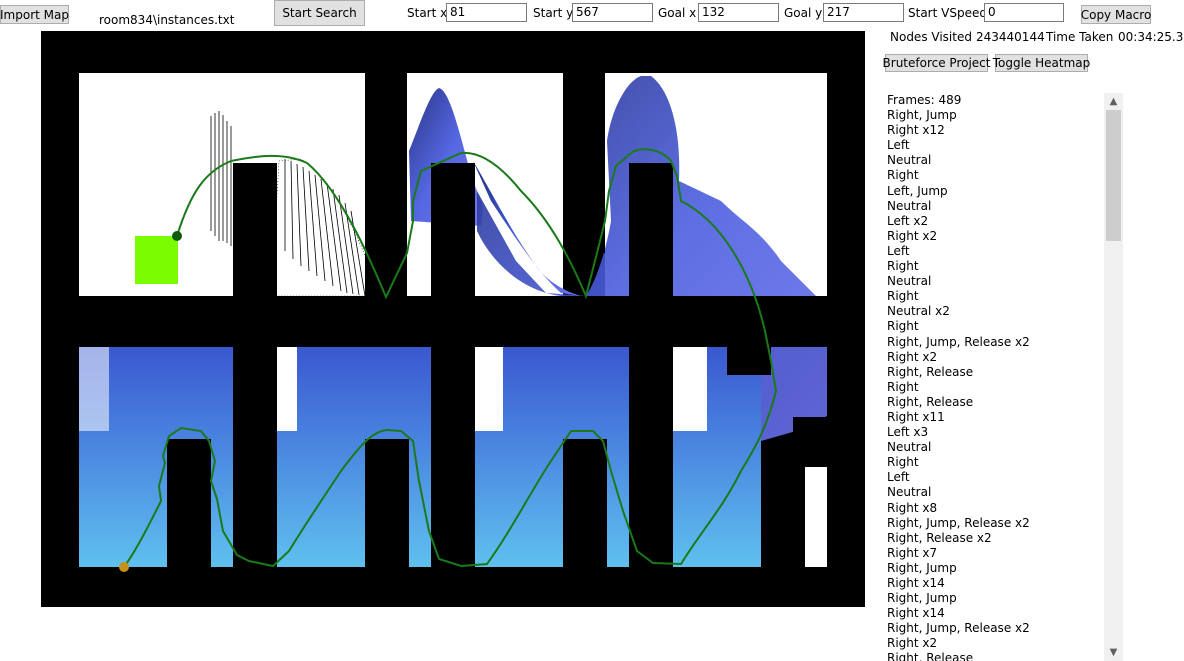 This screenshot has height=661, width=1184. Describe the element at coordinates (994, 417) in the screenshot. I see `macro-line: Right x11` at that location.